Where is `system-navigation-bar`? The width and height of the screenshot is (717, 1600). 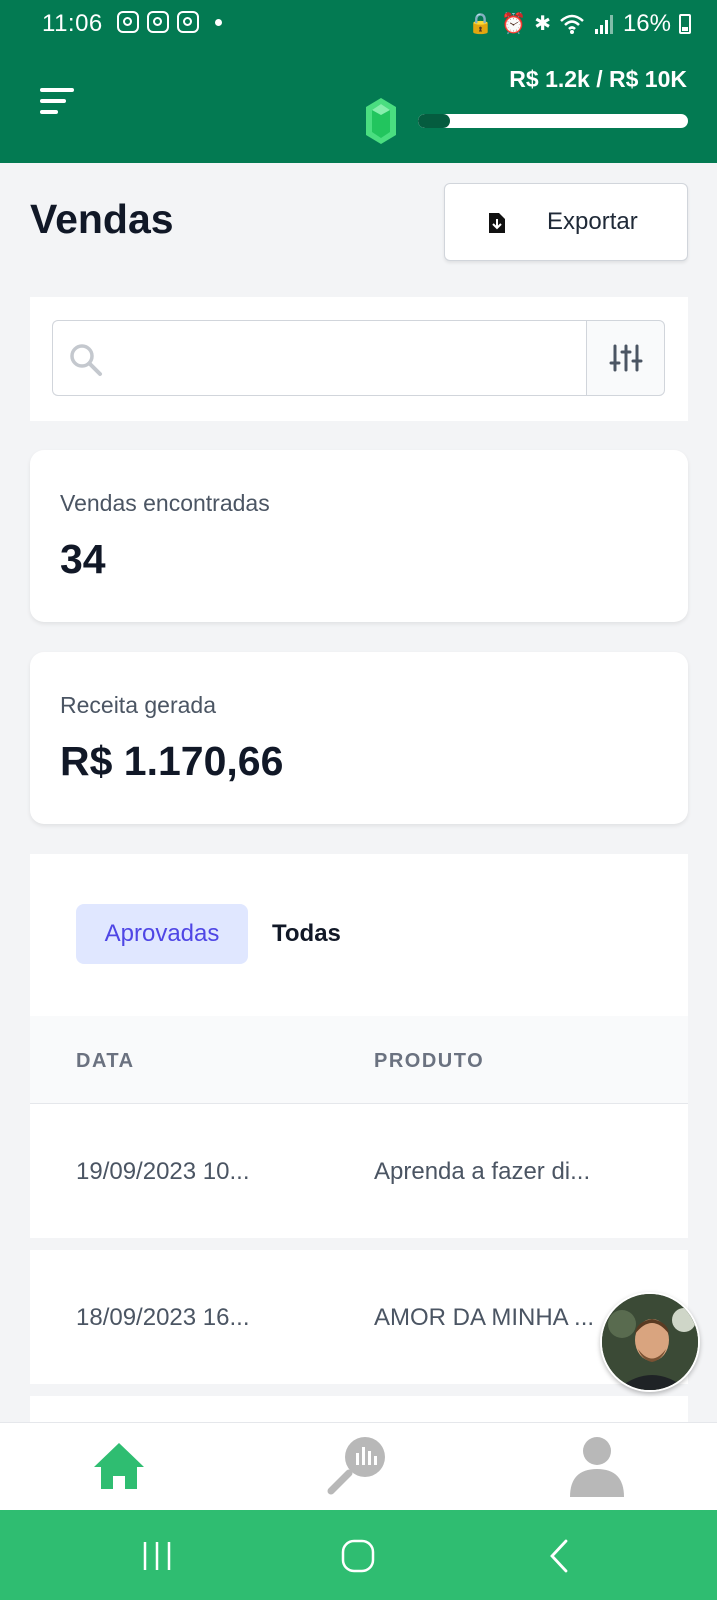 system-navigation-bar is located at coordinates (358, 1555).